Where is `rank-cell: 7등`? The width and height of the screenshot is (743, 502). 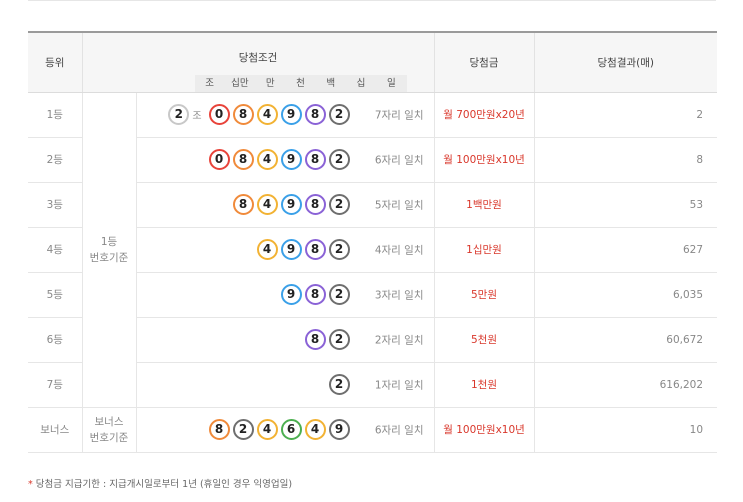 rank-cell: 7등 is located at coordinates (55, 385).